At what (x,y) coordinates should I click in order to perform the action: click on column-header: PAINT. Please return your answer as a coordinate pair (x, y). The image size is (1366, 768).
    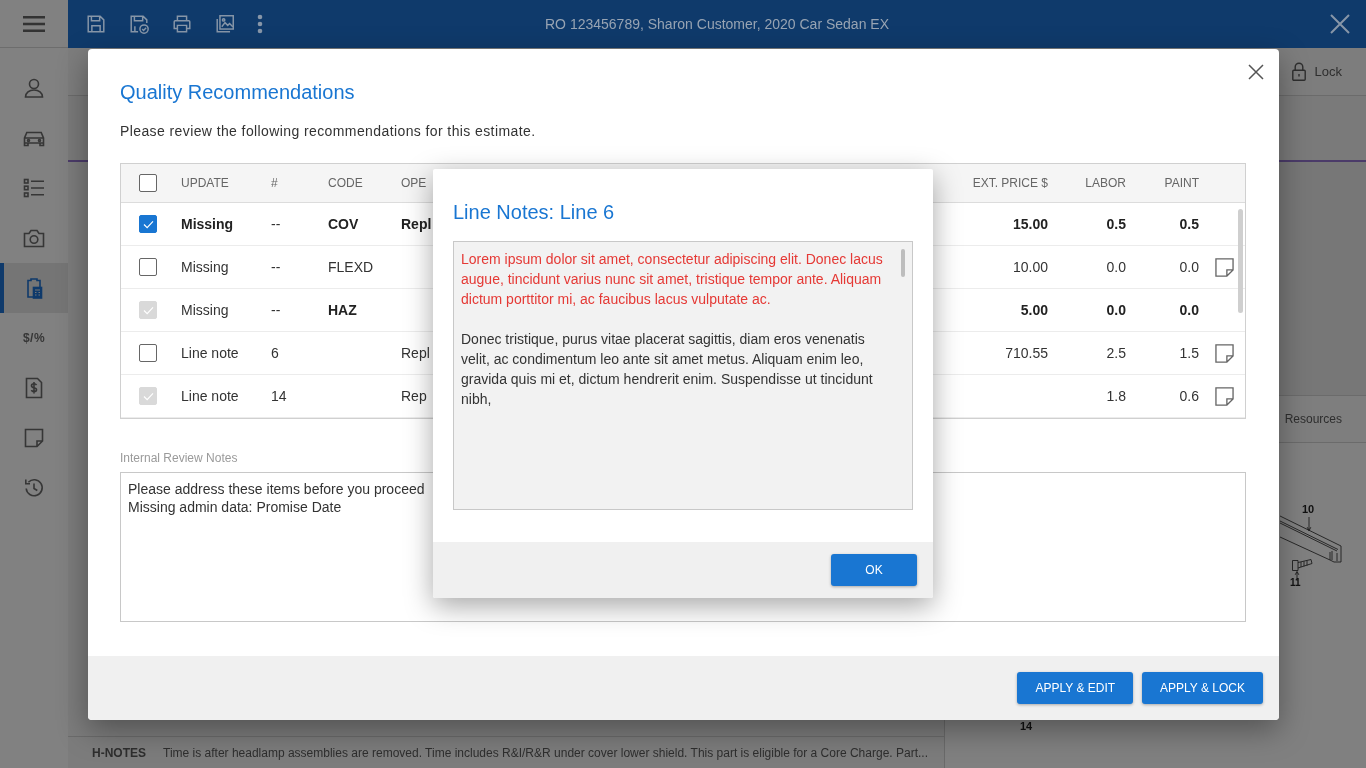
    Looking at the image, I should click on (1181, 183).